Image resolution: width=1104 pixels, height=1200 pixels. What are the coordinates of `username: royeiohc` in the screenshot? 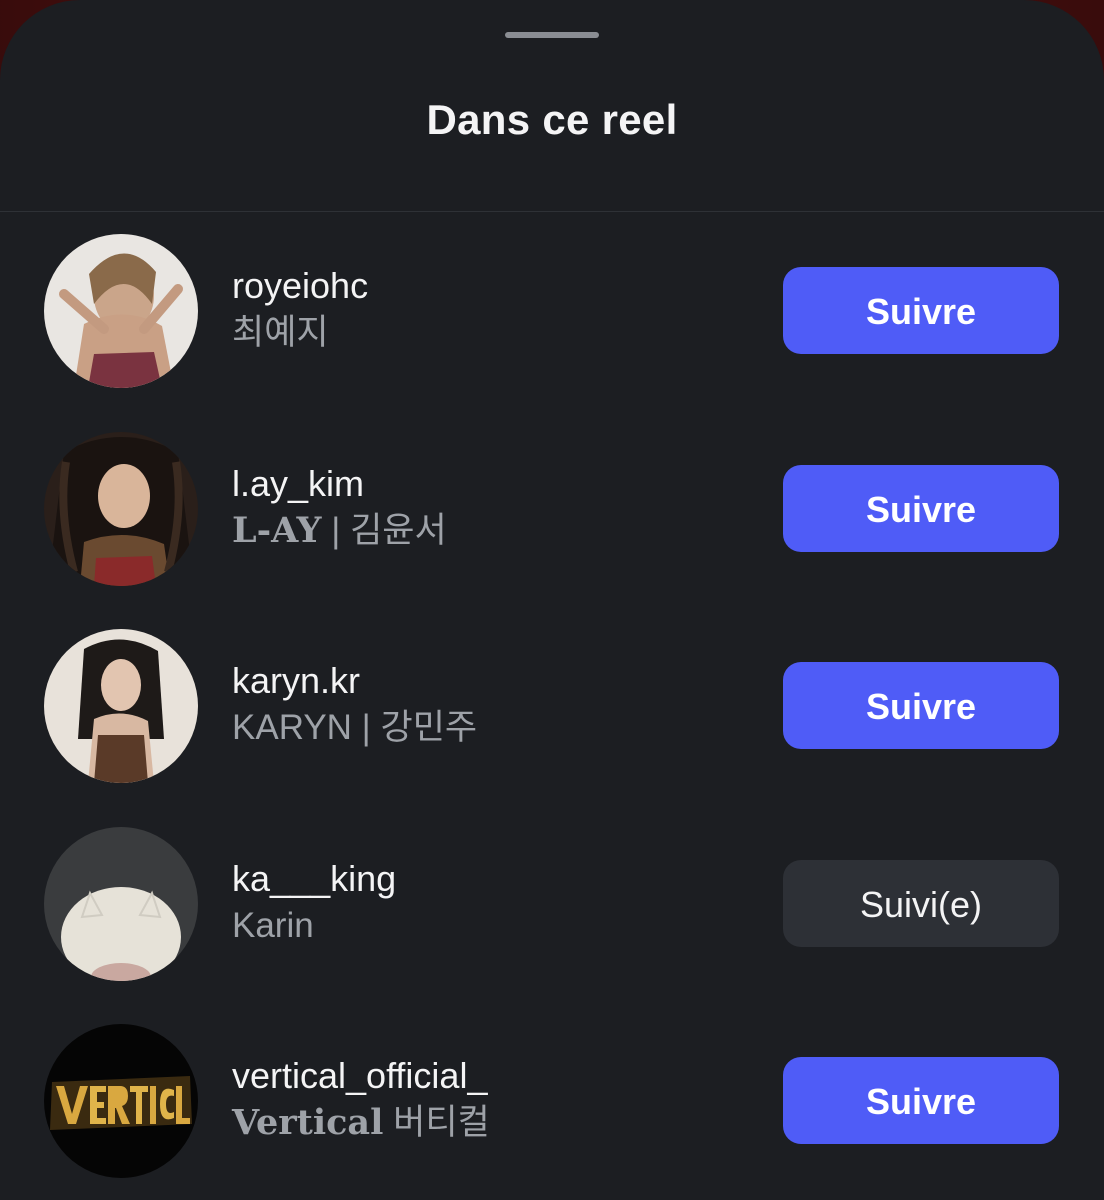 It's located at (300, 286).